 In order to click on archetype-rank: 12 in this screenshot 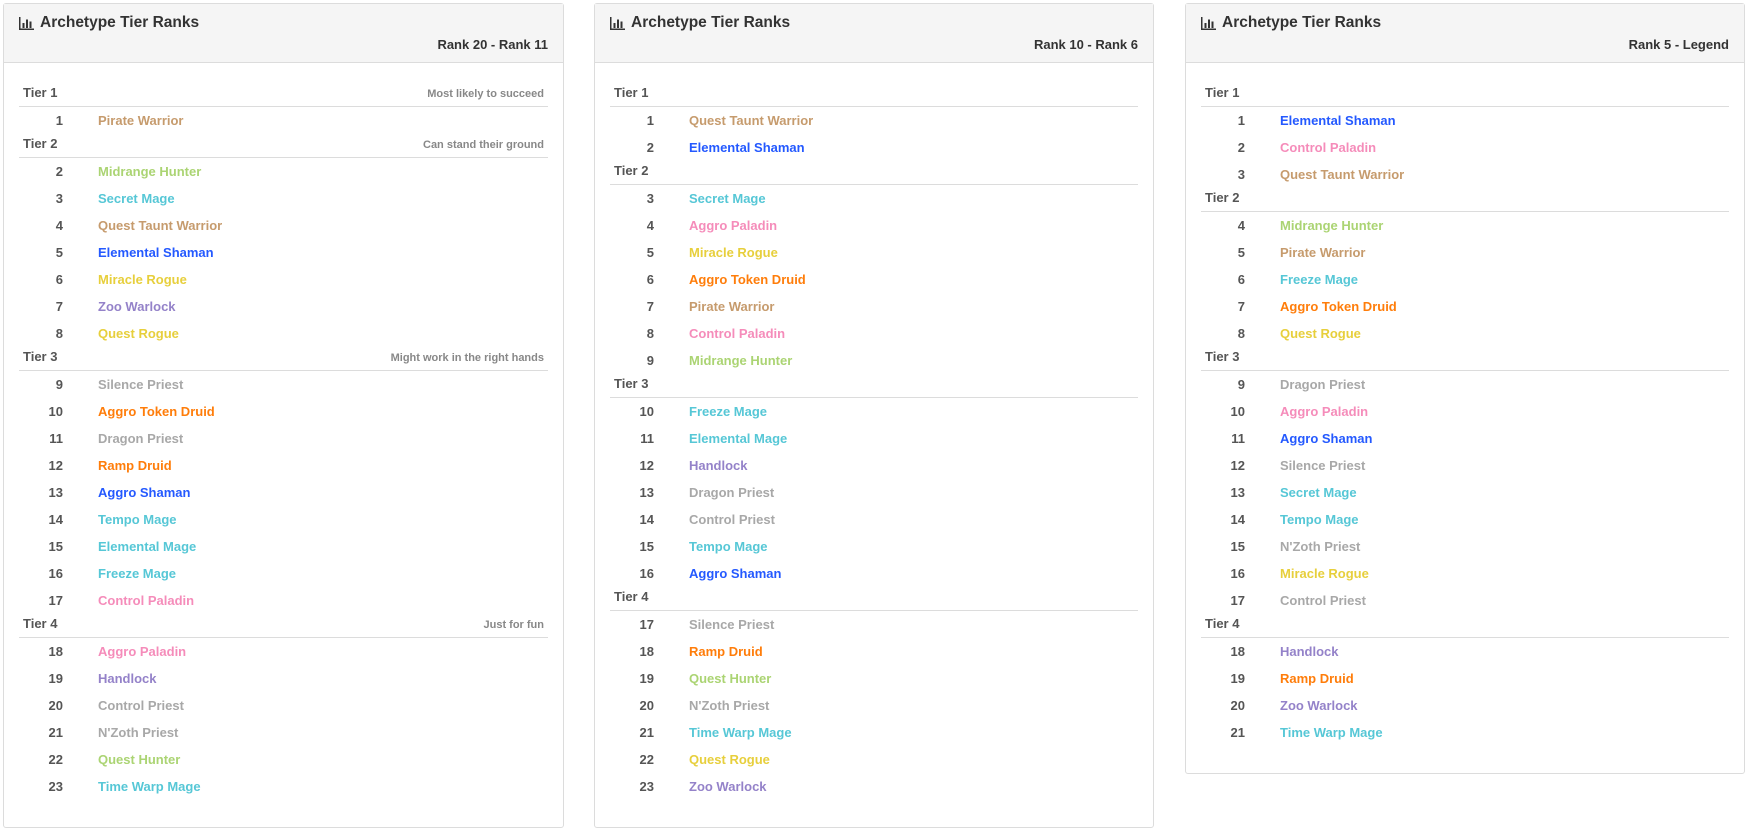, I will do `click(646, 465)`.